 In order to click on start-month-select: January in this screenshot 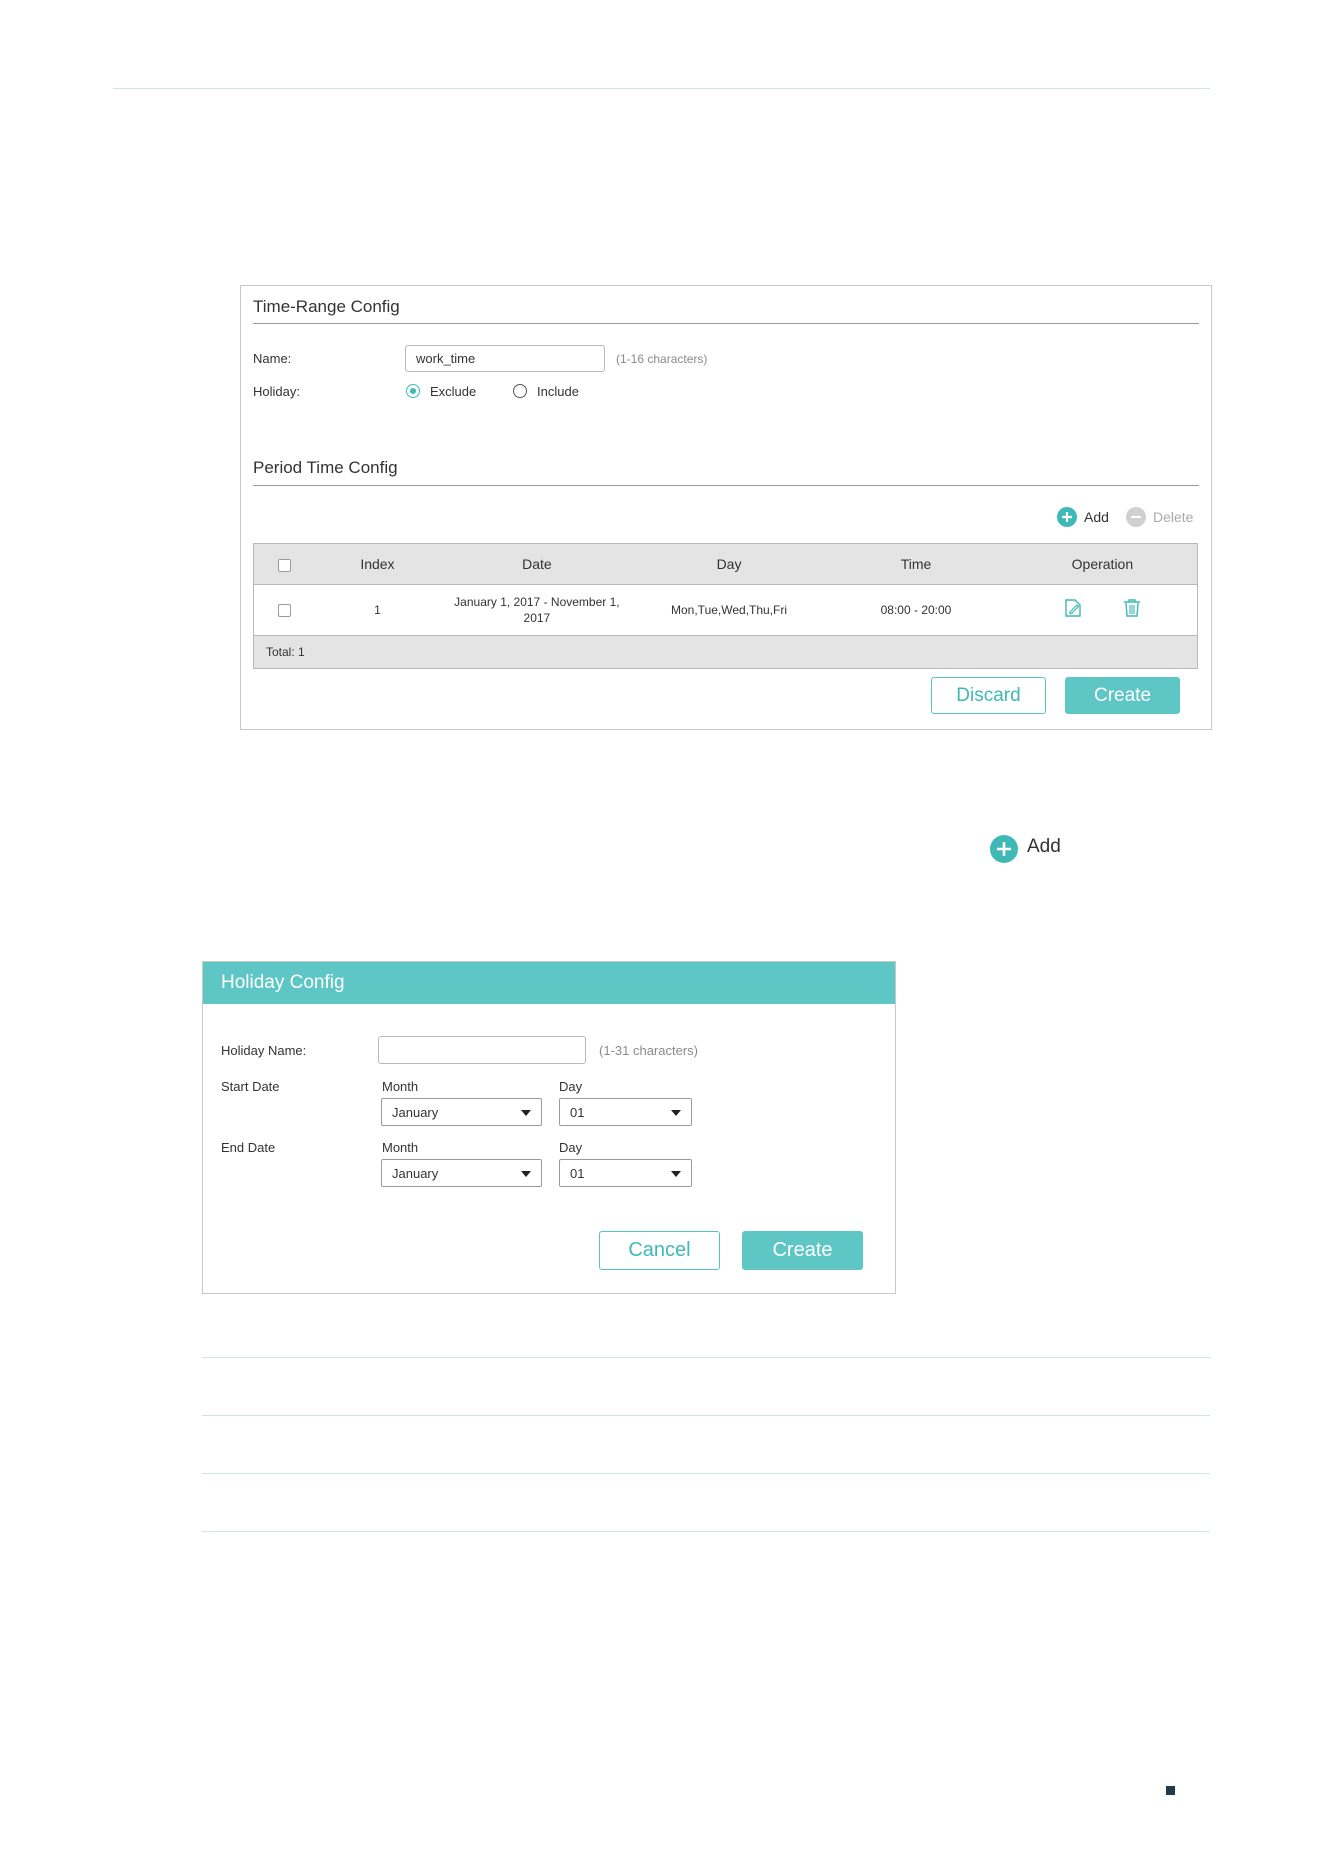, I will do `click(461, 1112)`.